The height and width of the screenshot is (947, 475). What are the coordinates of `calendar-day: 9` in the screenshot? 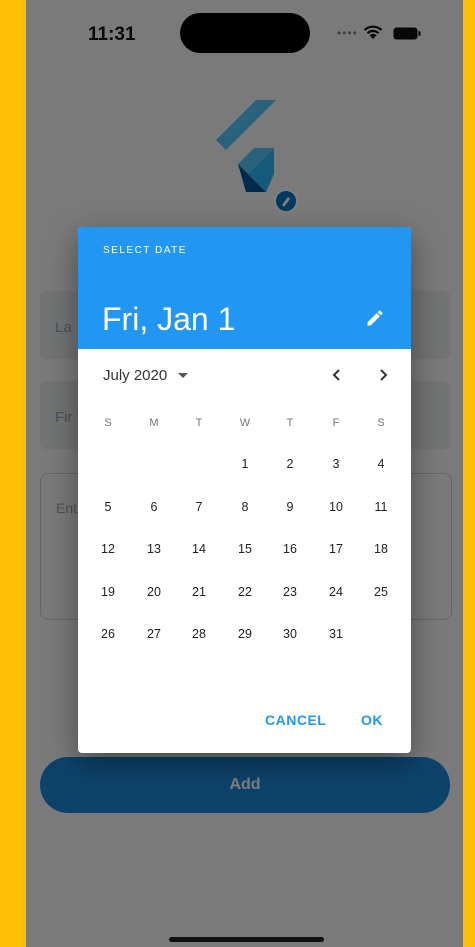 It's located at (290, 507).